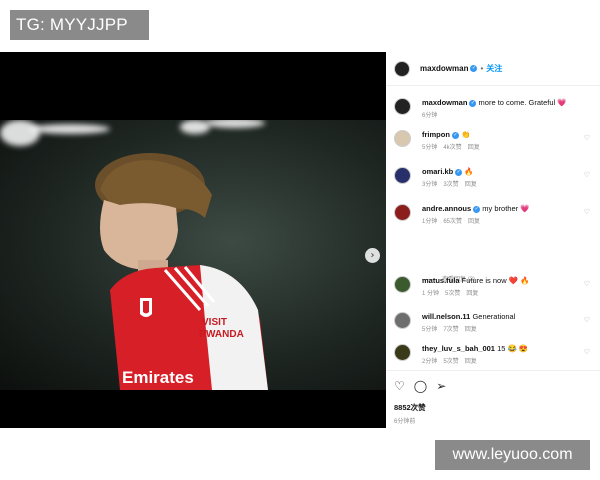 This screenshot has width=600, height=480. Describe the element at coordinates (466, 134) in the screenshot. I see `comment-text: 👏` at that location.